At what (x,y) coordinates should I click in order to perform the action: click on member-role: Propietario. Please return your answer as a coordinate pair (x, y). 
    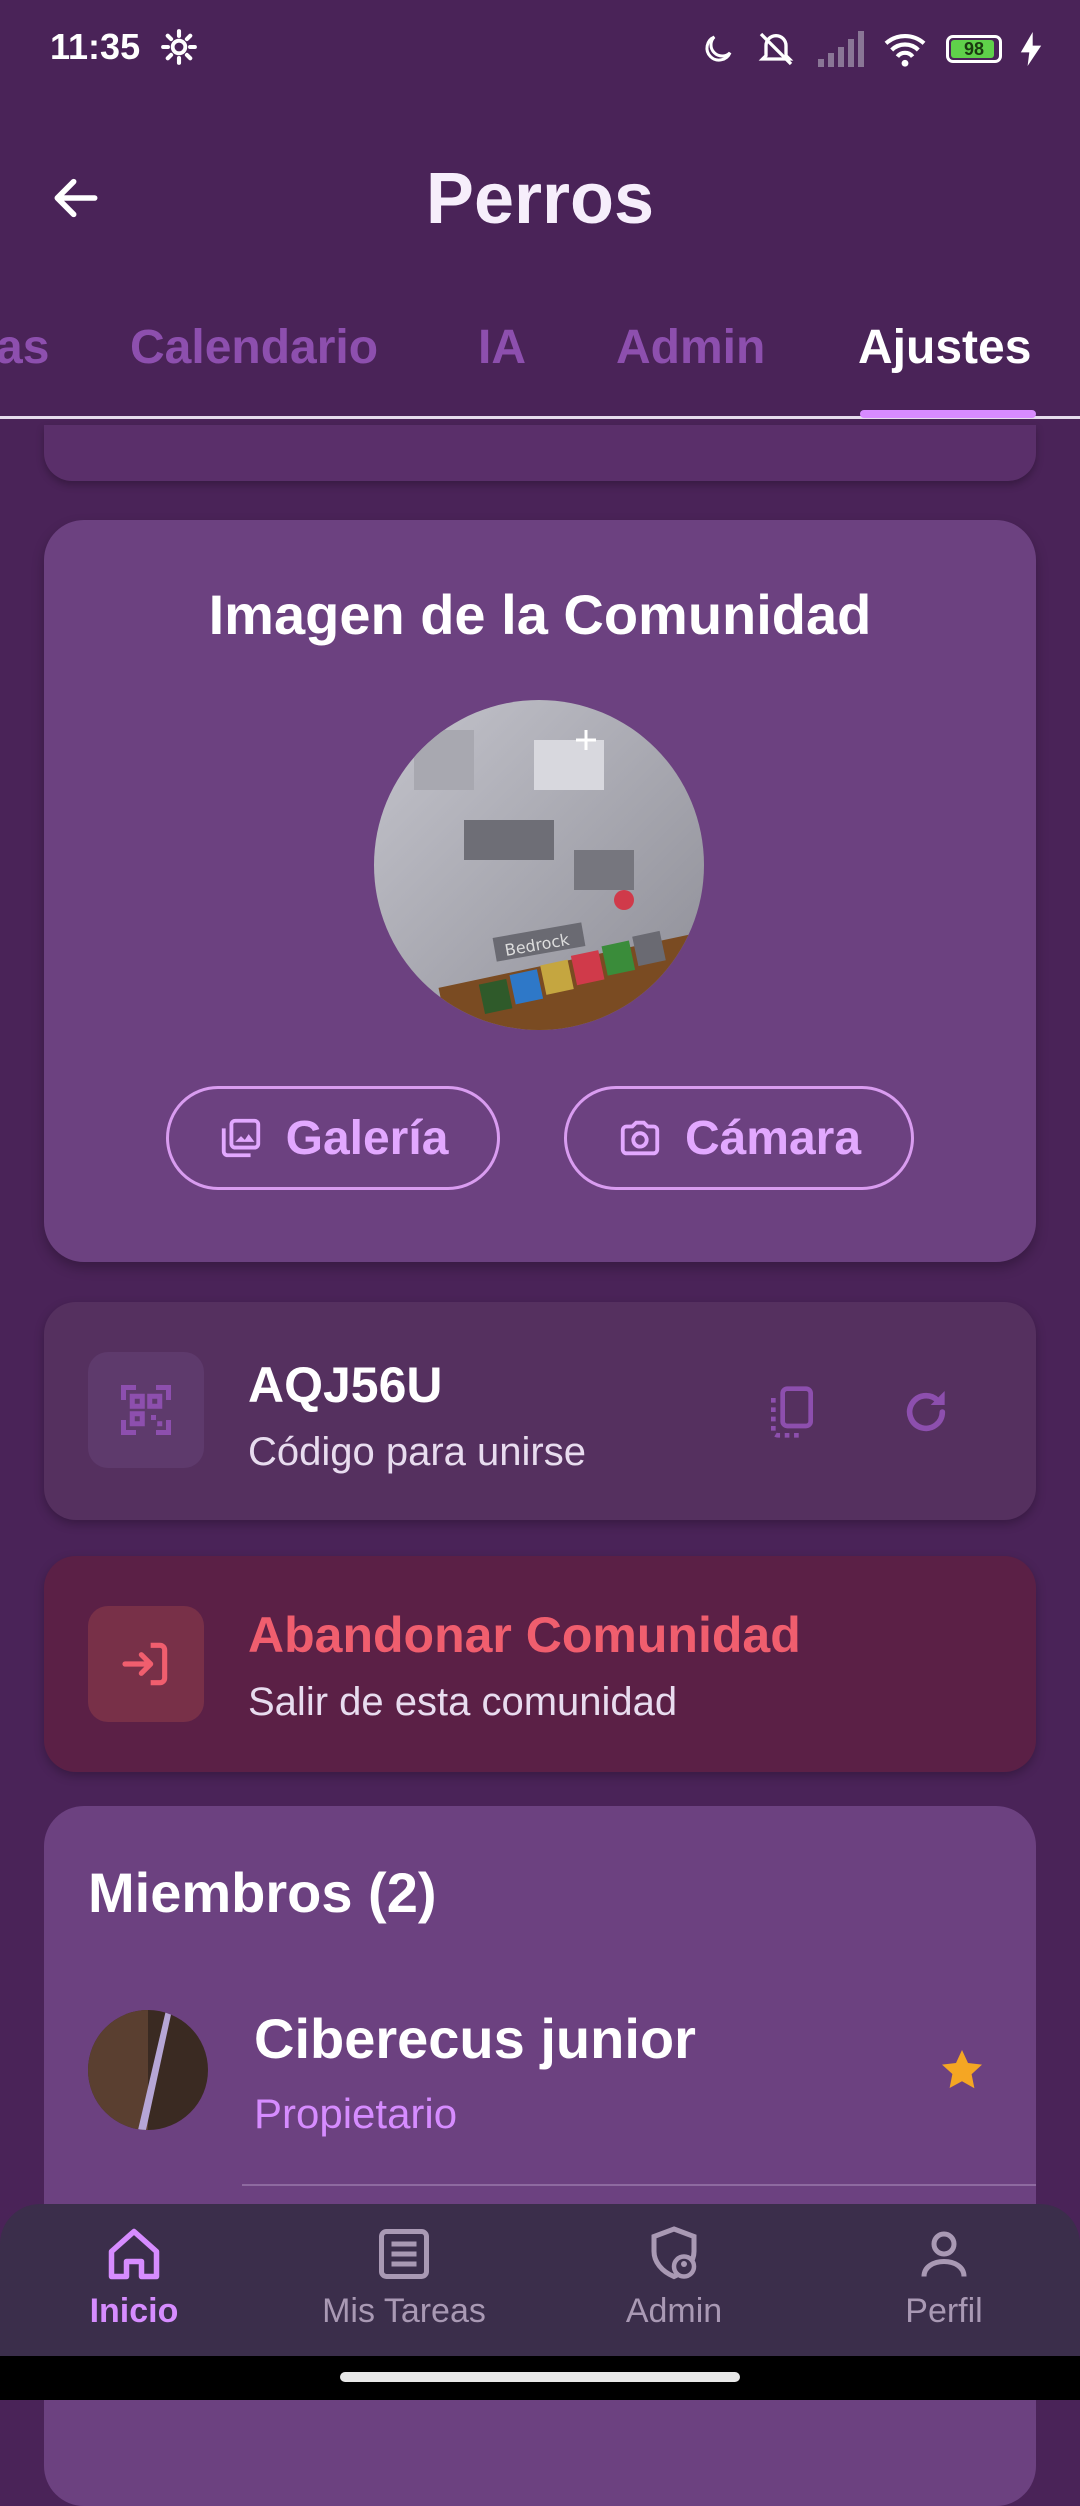
    Looking at the image, I should click on (356, 2113).